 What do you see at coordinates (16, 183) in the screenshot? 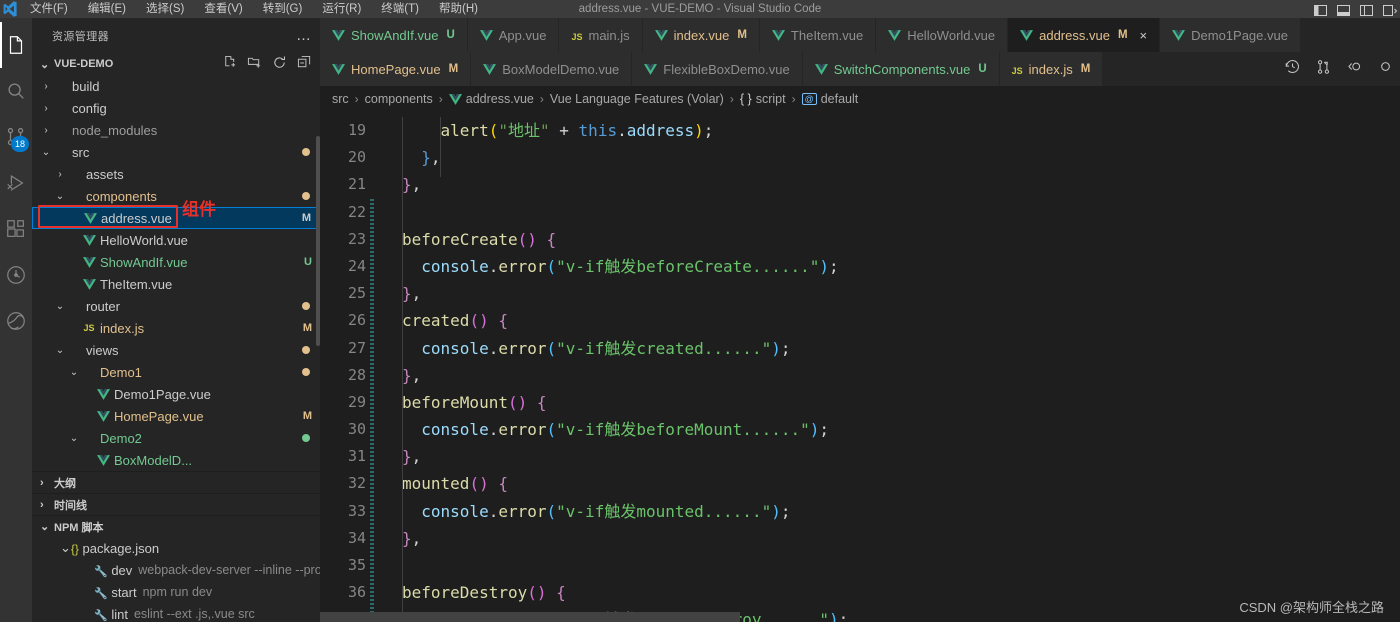
I see `activity-run-debug` at bounding box center [16, 183].